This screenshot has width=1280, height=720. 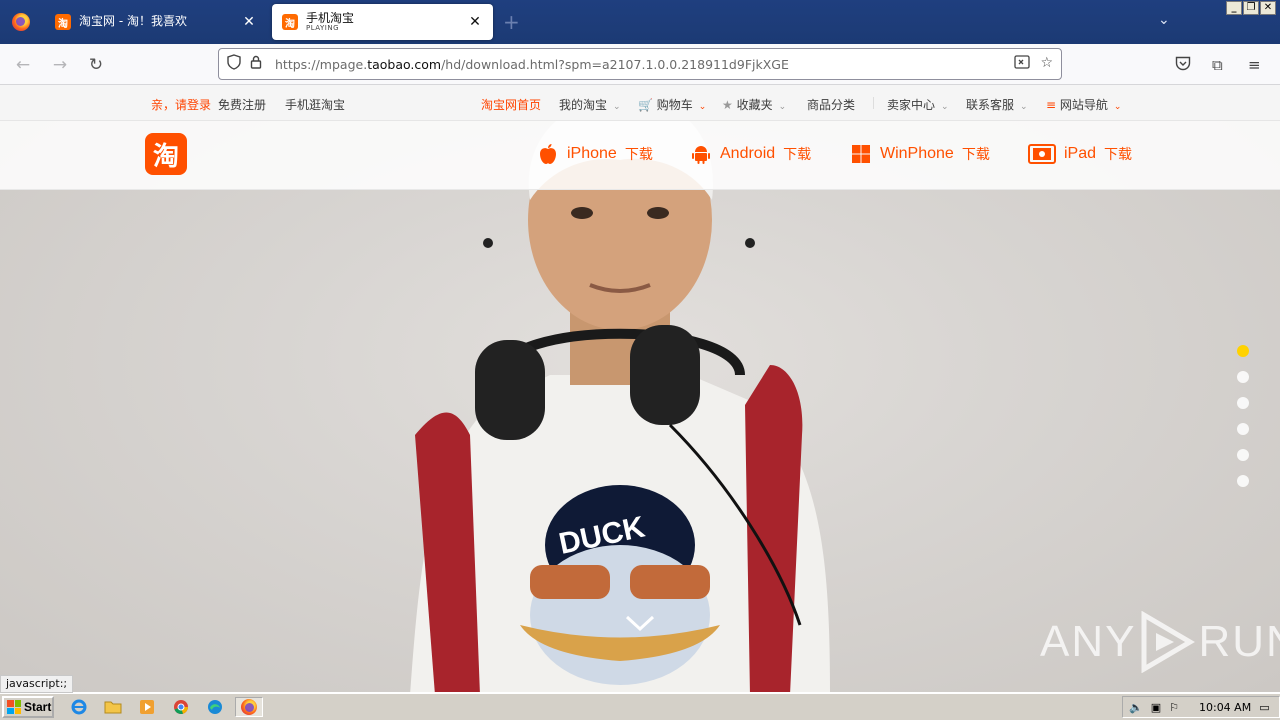 I want to click on clock: 10:04 AM, so click(x=1225, y=707).